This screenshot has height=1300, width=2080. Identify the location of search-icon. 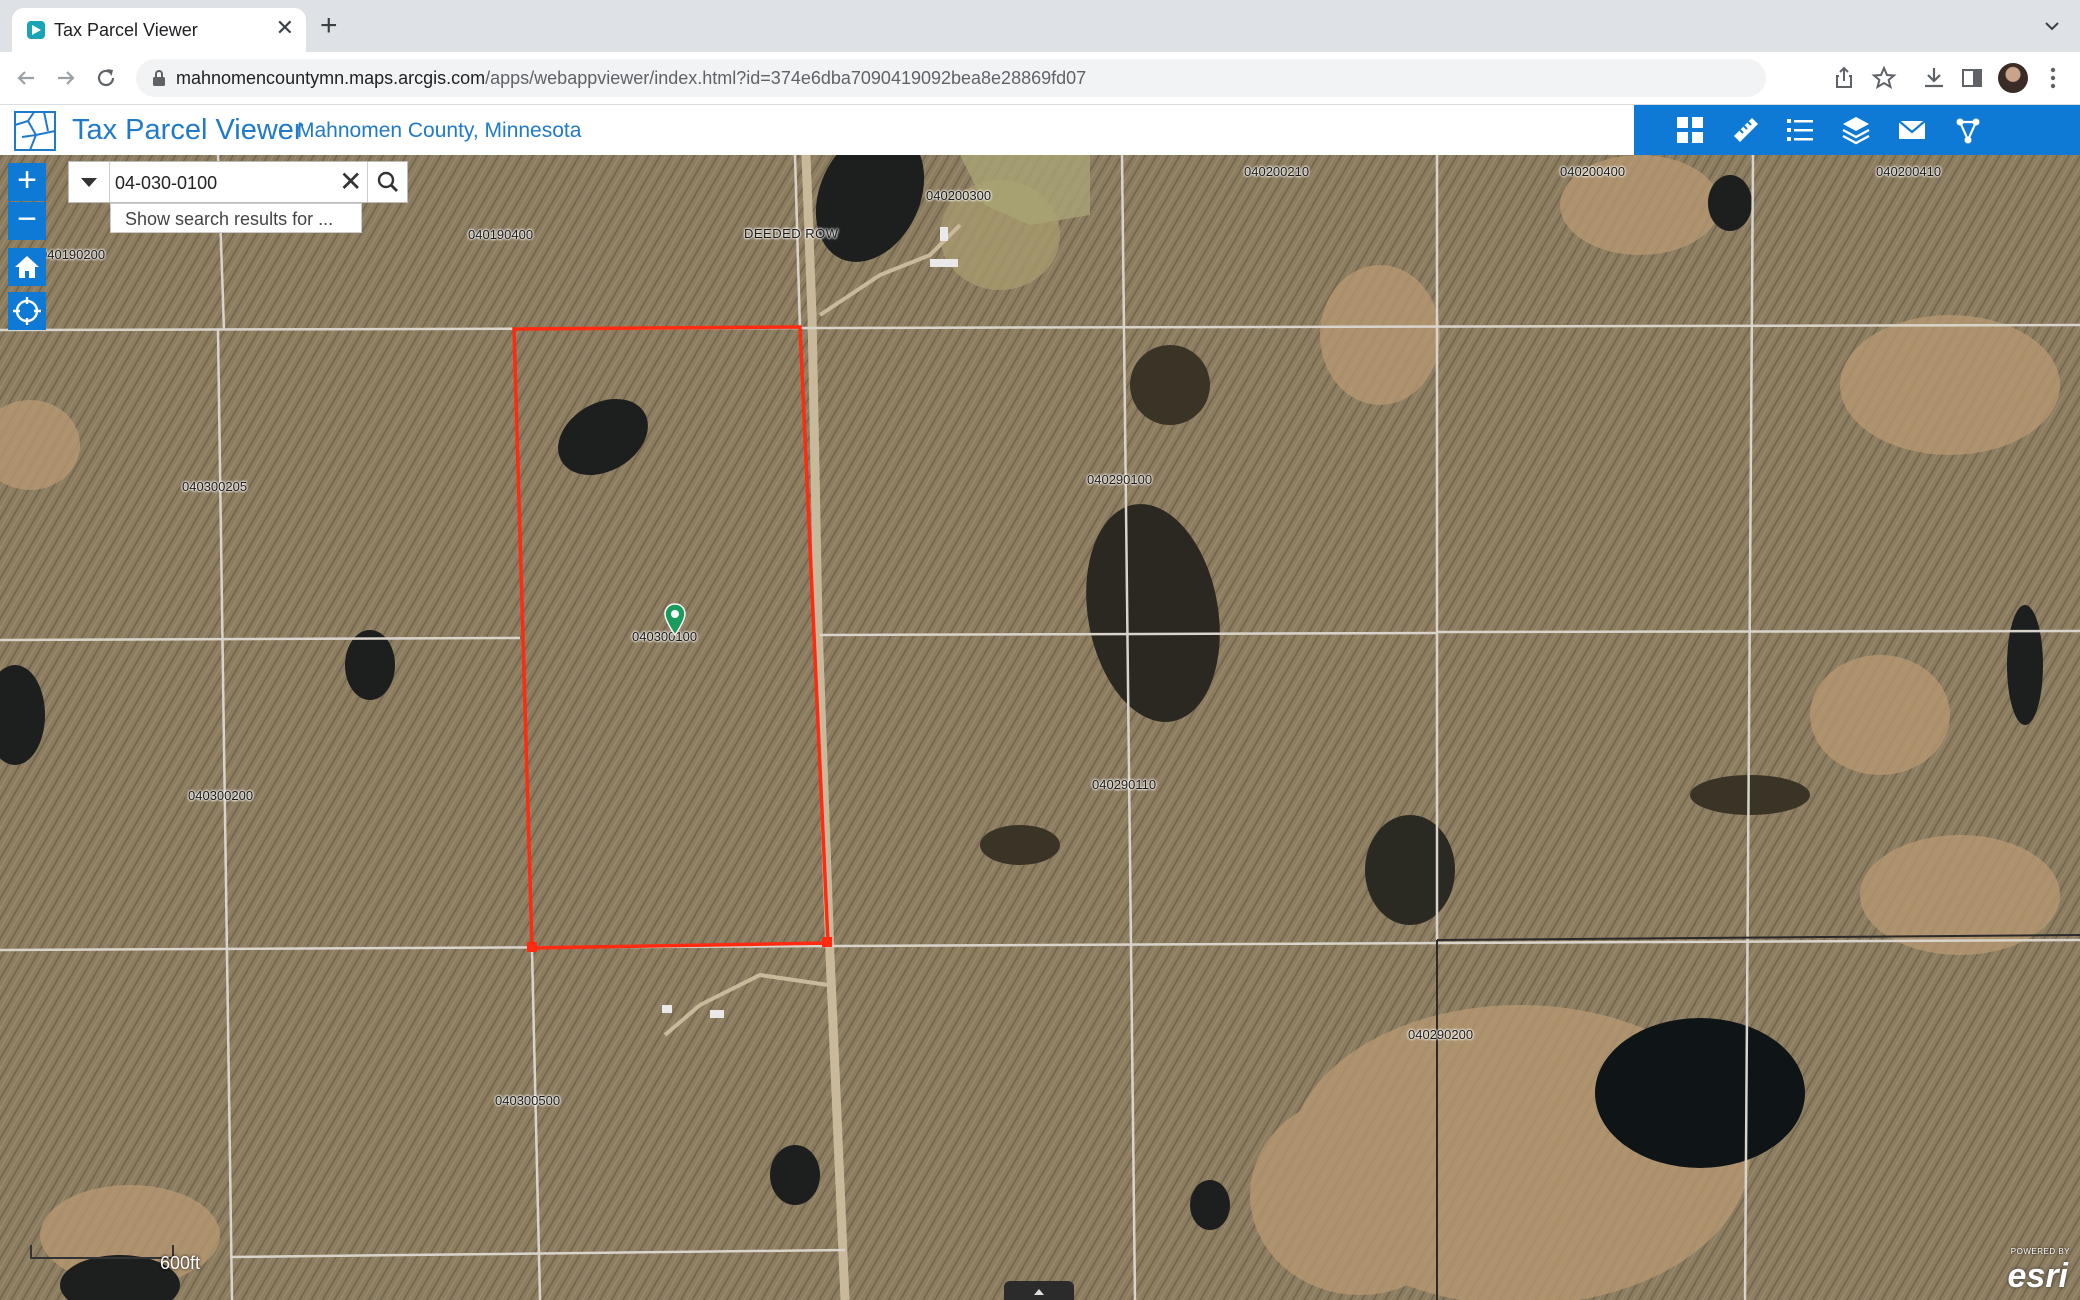
(387, 181).